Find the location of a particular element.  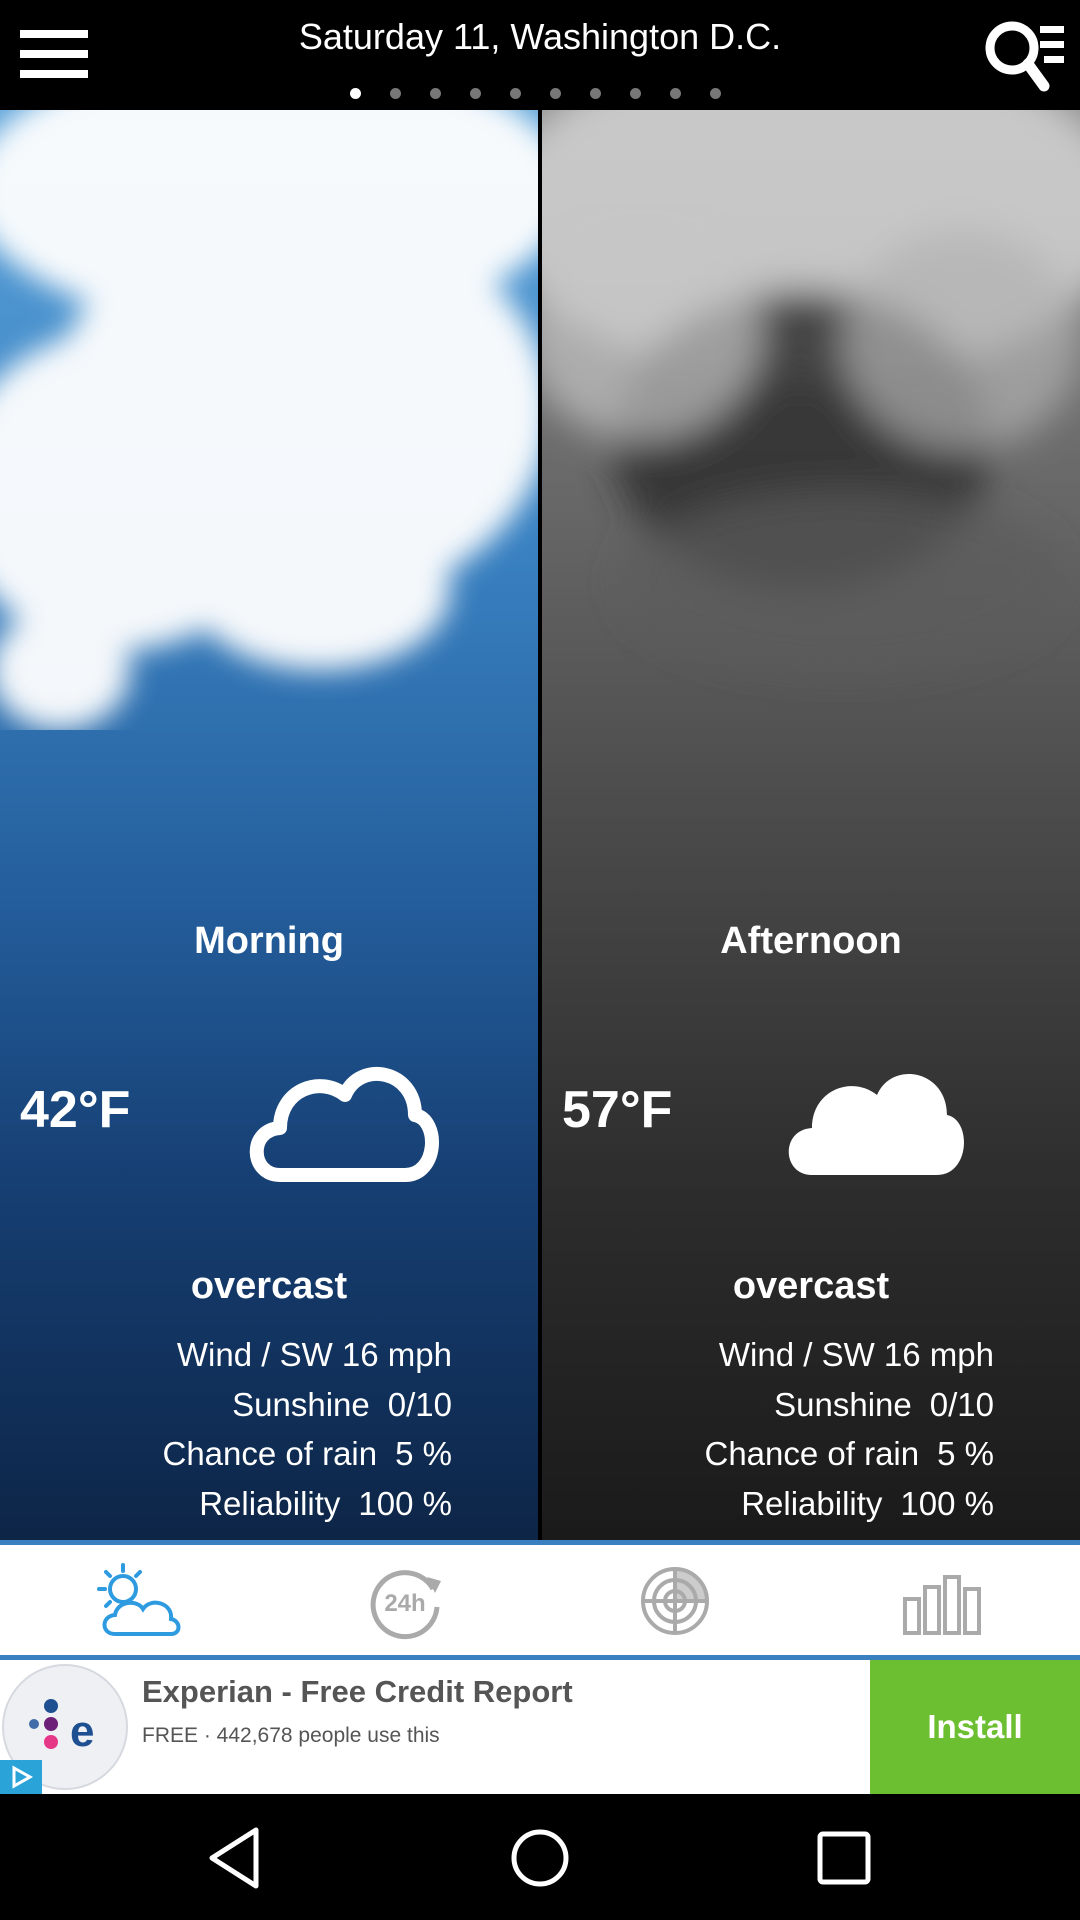

period-label: Afternoon is located at coordinates (811, 941).